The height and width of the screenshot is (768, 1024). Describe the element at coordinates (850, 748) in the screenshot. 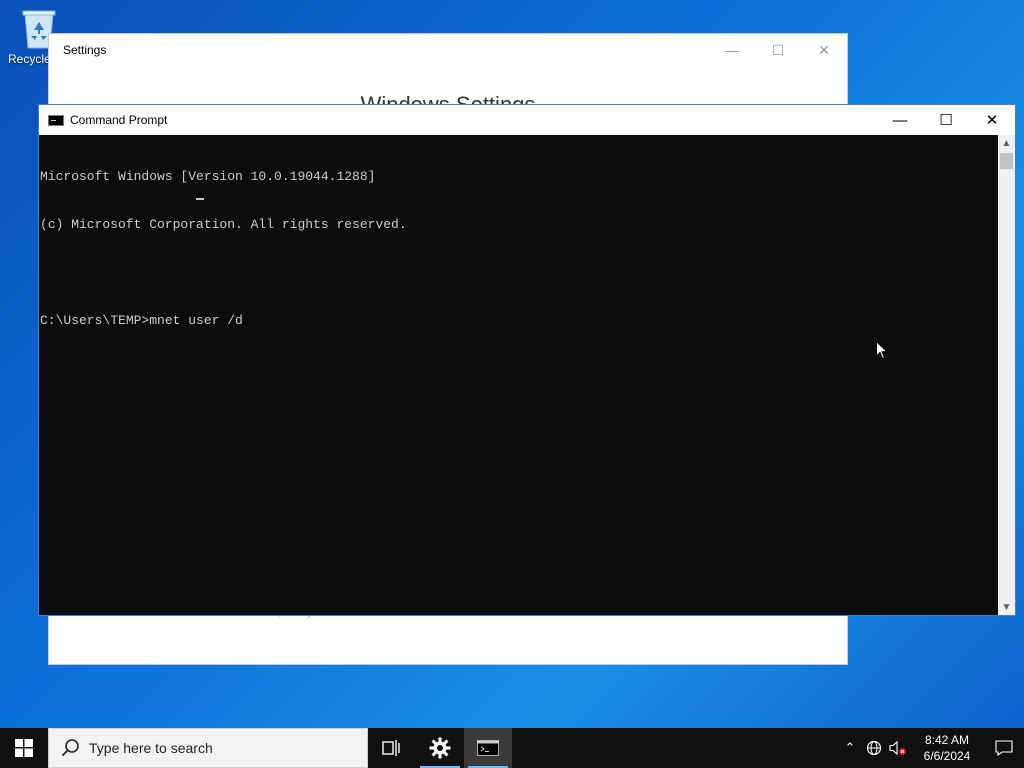

I see `chevron-up-icon: ⌃` at that location.